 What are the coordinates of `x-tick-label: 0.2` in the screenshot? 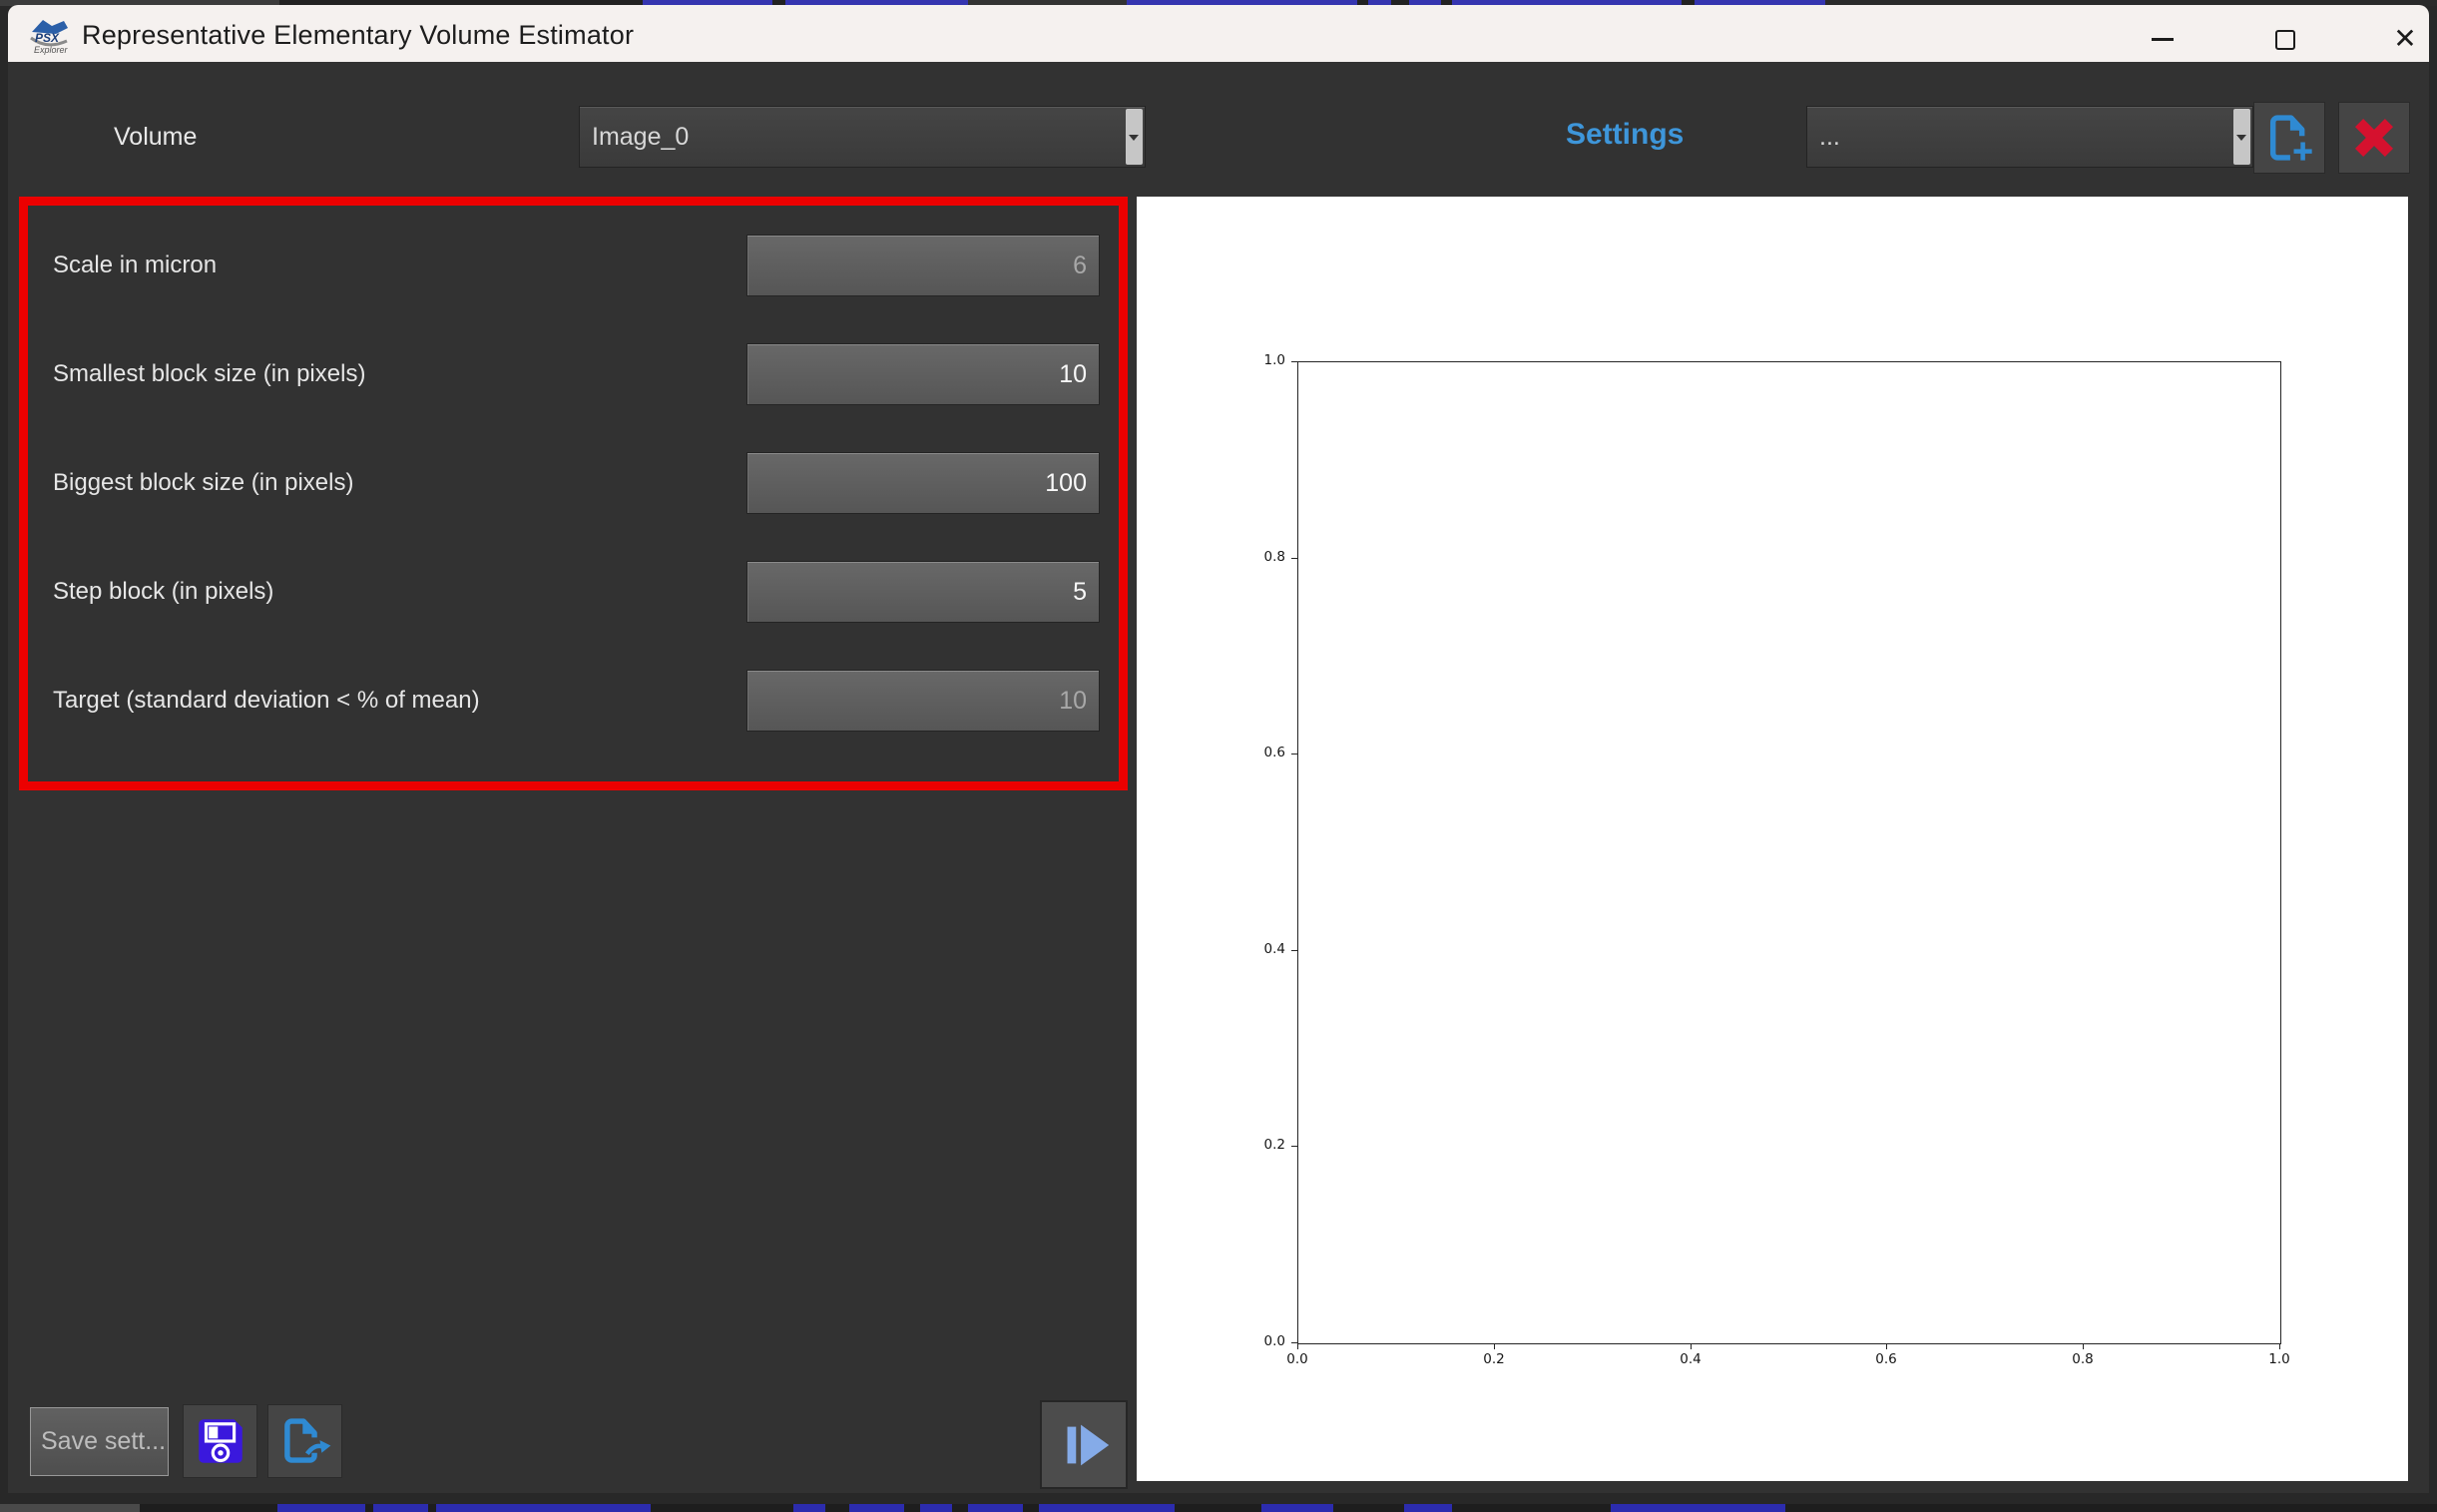 It's located at (1494, 1359).